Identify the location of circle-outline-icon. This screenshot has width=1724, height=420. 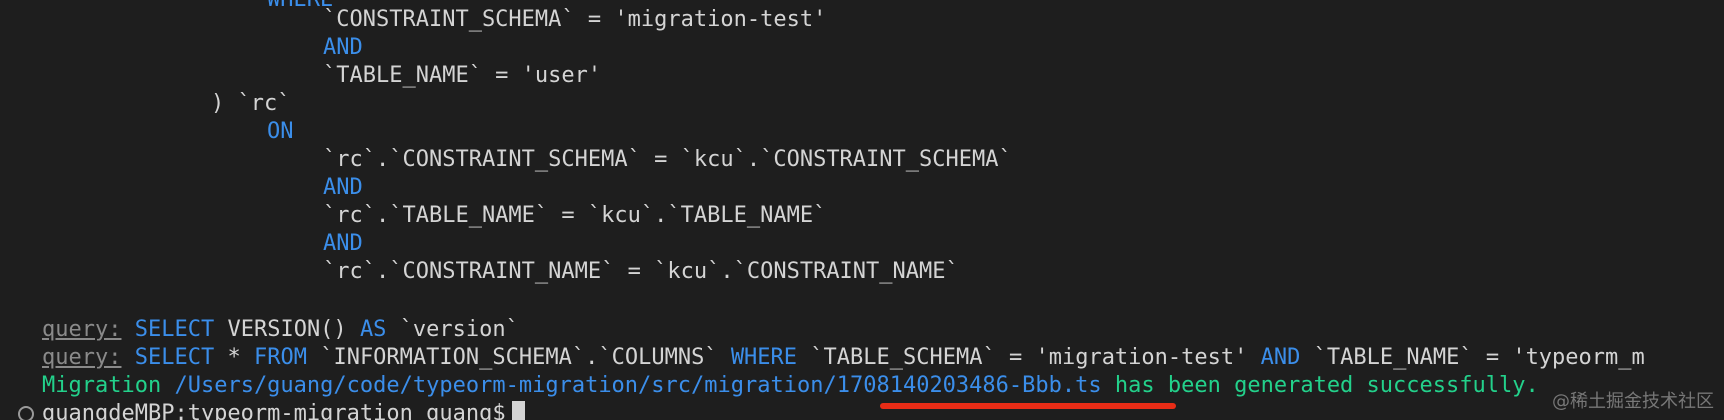
(26, 413).